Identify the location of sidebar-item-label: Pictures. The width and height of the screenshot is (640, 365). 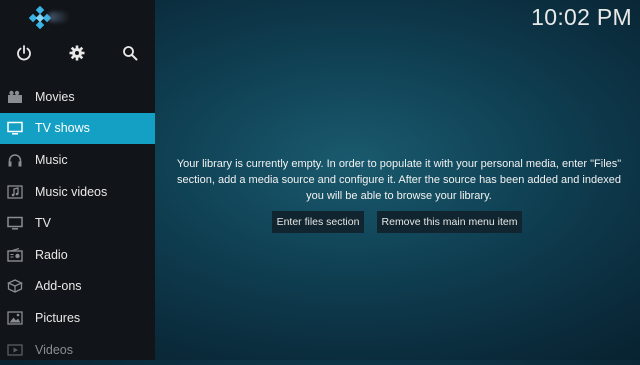
(58, 317).